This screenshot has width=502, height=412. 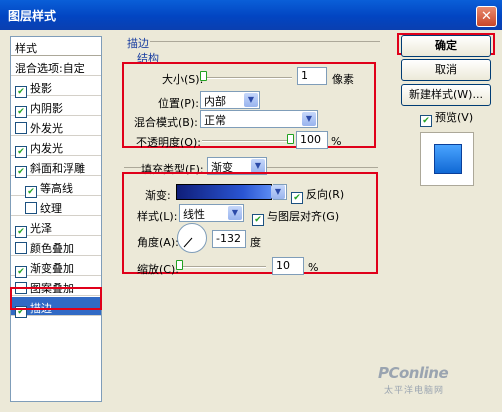 I want to click on position-value: 内部, so click(x=215, y=101).